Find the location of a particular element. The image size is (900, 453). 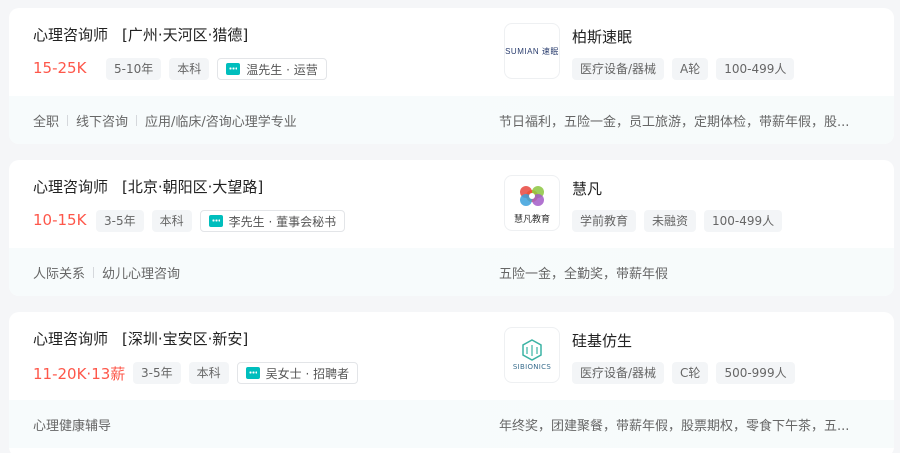

recruiter-chat-button: 李先生 · 董事会秘书 is located at coordinates (272, 221).